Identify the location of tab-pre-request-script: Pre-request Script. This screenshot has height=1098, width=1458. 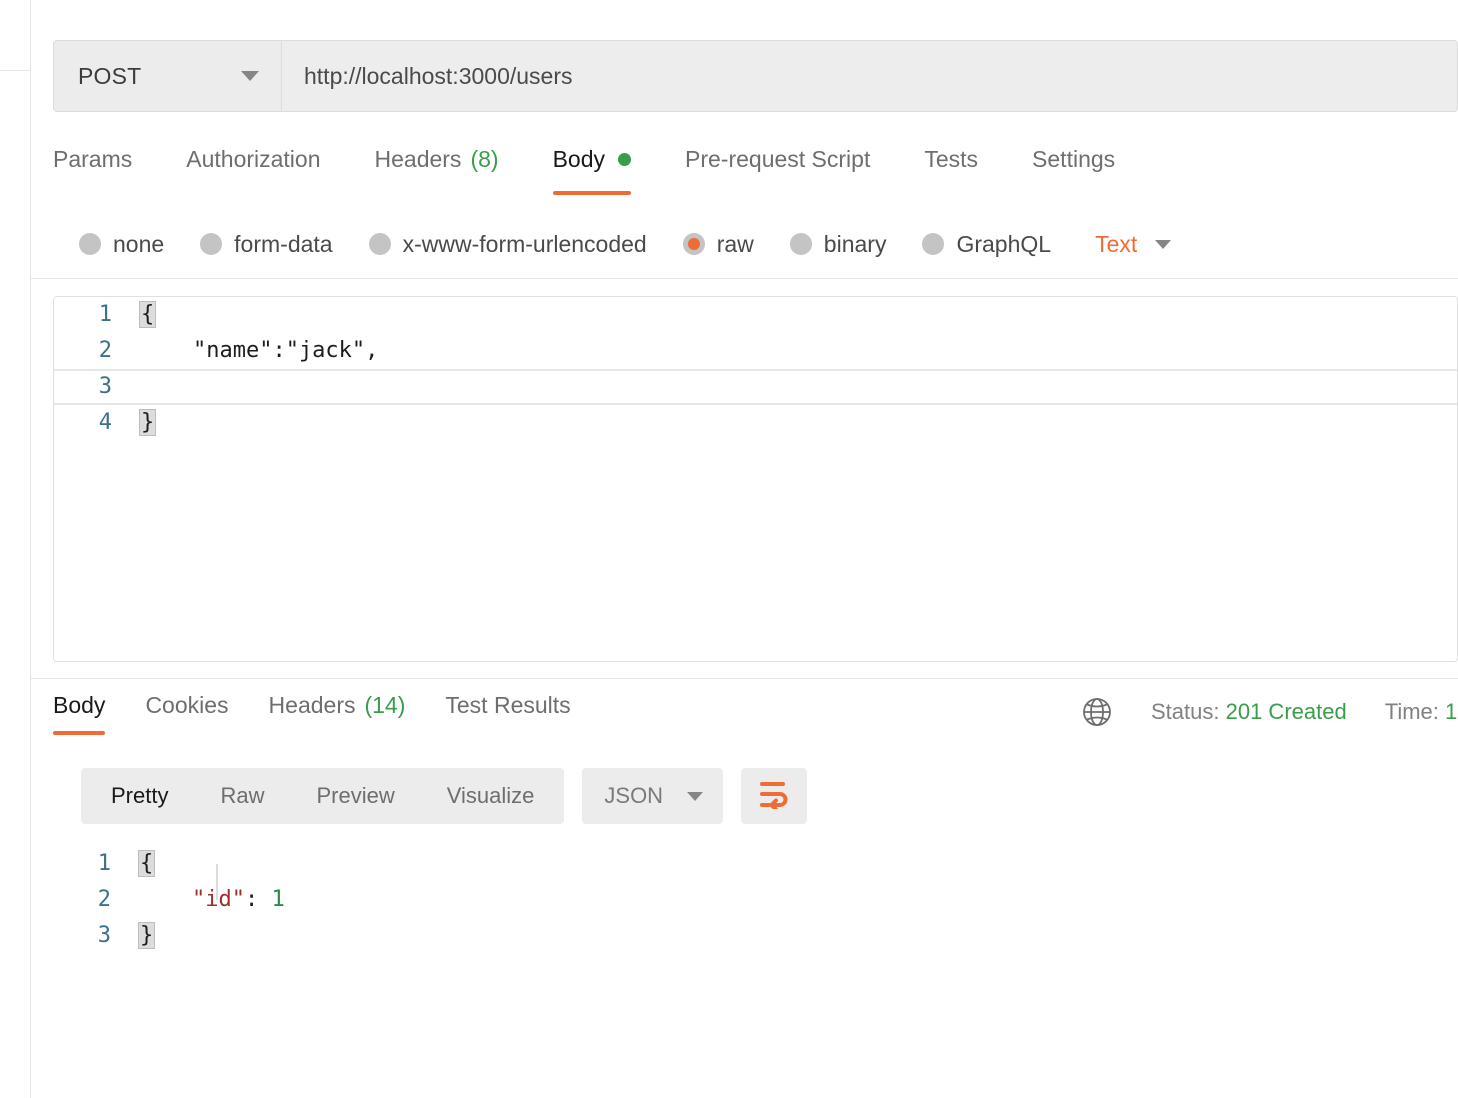
(777, 156).